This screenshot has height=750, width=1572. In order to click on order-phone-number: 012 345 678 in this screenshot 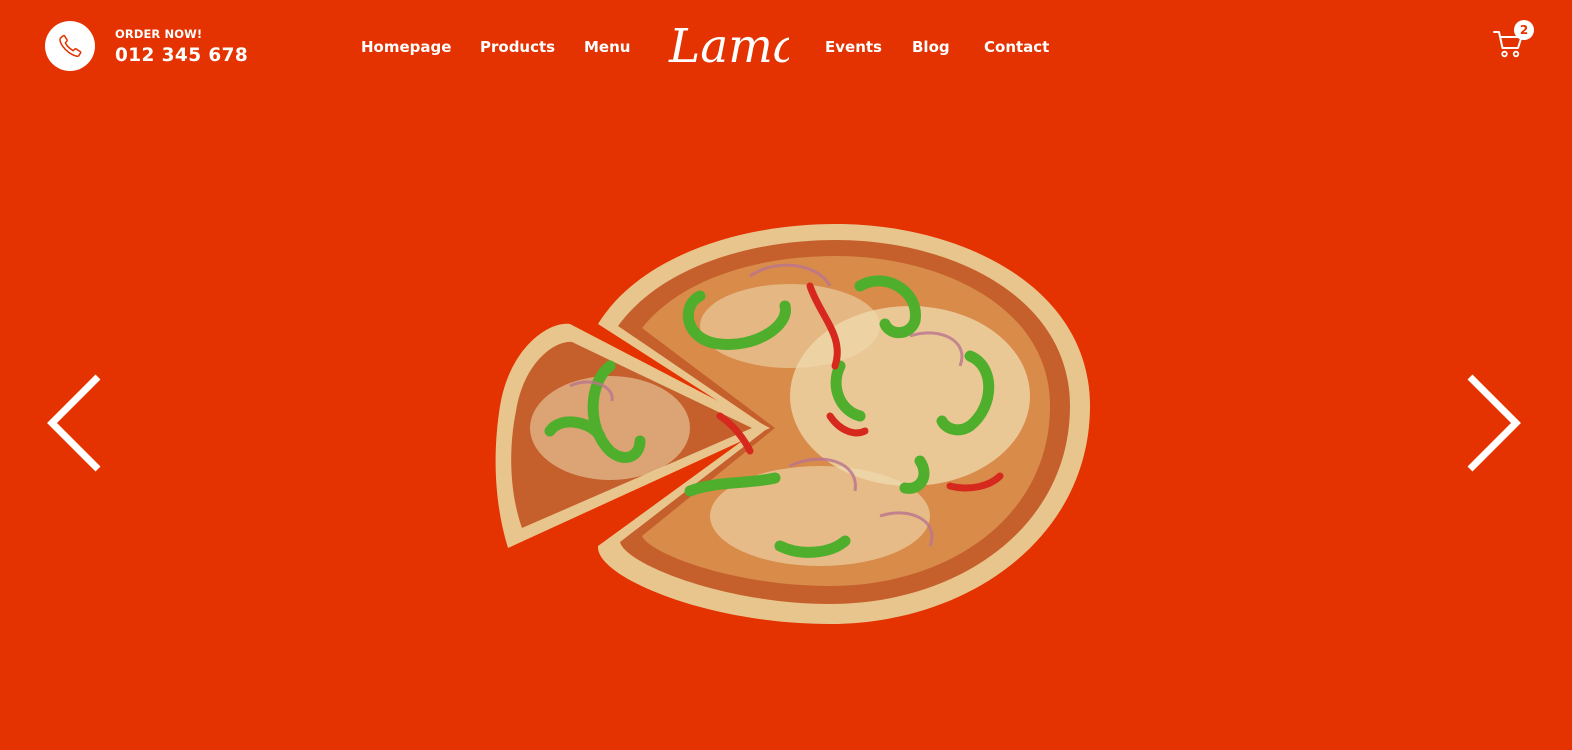, I will do `click(181, 55)`.